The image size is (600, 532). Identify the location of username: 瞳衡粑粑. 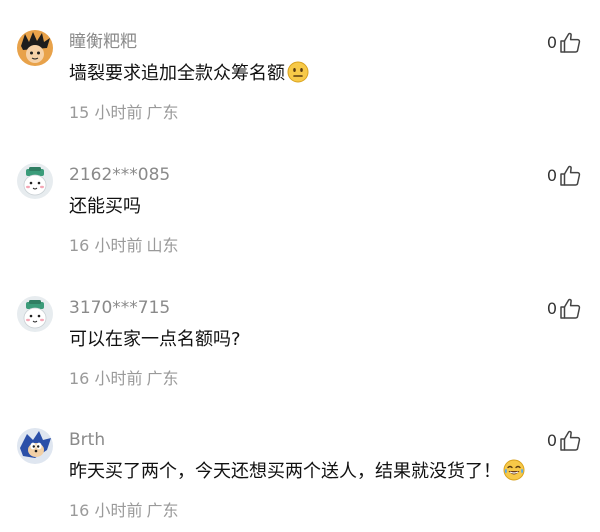
(103, 42).